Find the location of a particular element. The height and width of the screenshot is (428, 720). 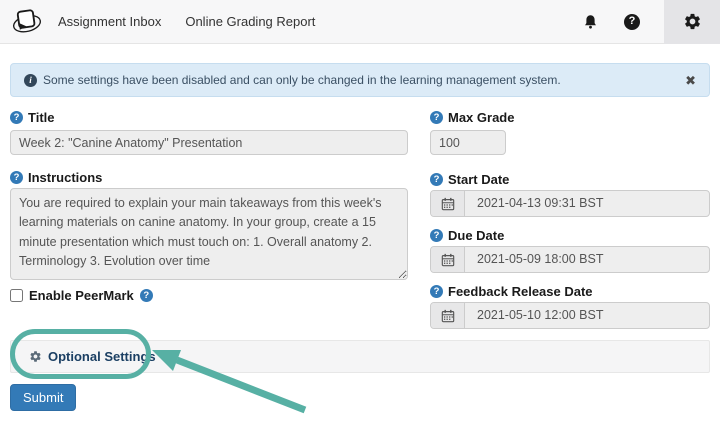

enable-peermark-row: Enable PeerMark ? is located at coordinates (81, 295).